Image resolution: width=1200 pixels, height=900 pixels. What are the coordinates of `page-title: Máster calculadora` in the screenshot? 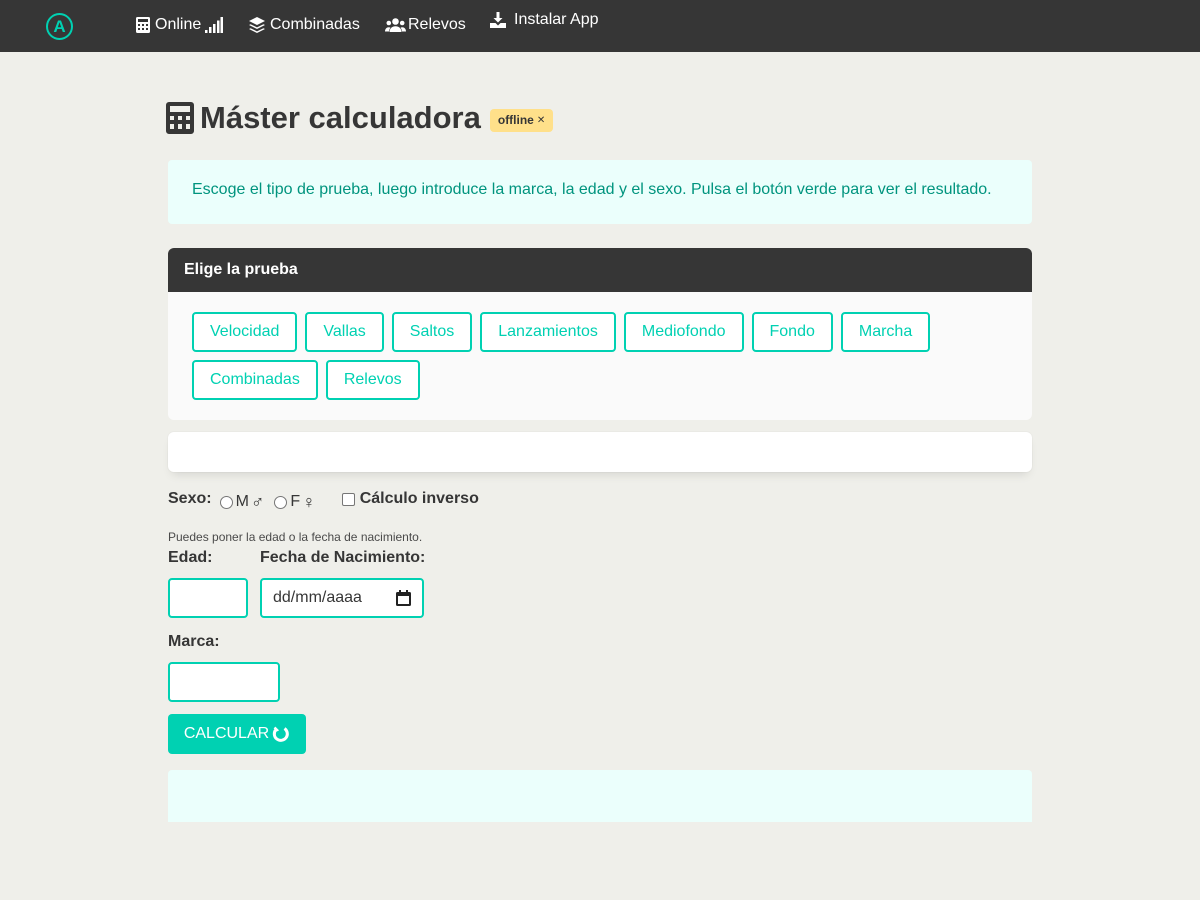 It's located at (340, 117).